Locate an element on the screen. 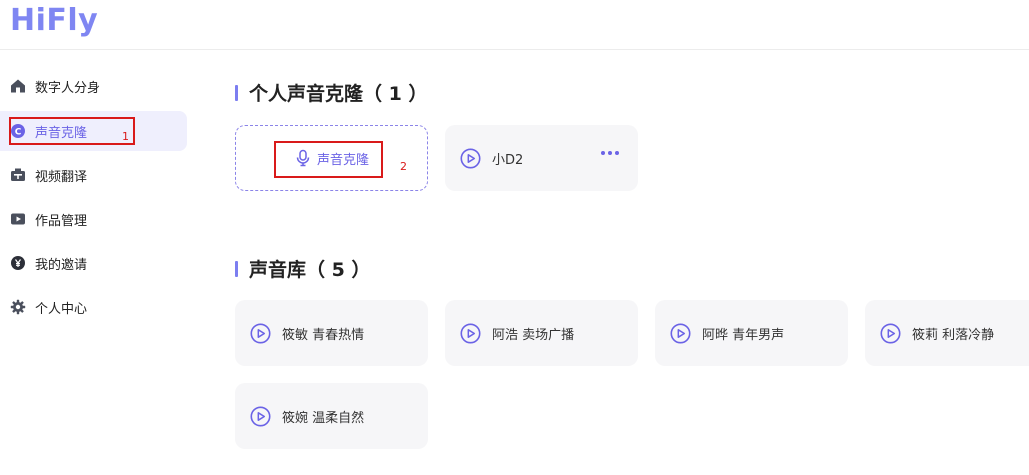 The image size is (1029, 475). sidebar-item-label: 我的邀请 is located at coordinates (61, 265).